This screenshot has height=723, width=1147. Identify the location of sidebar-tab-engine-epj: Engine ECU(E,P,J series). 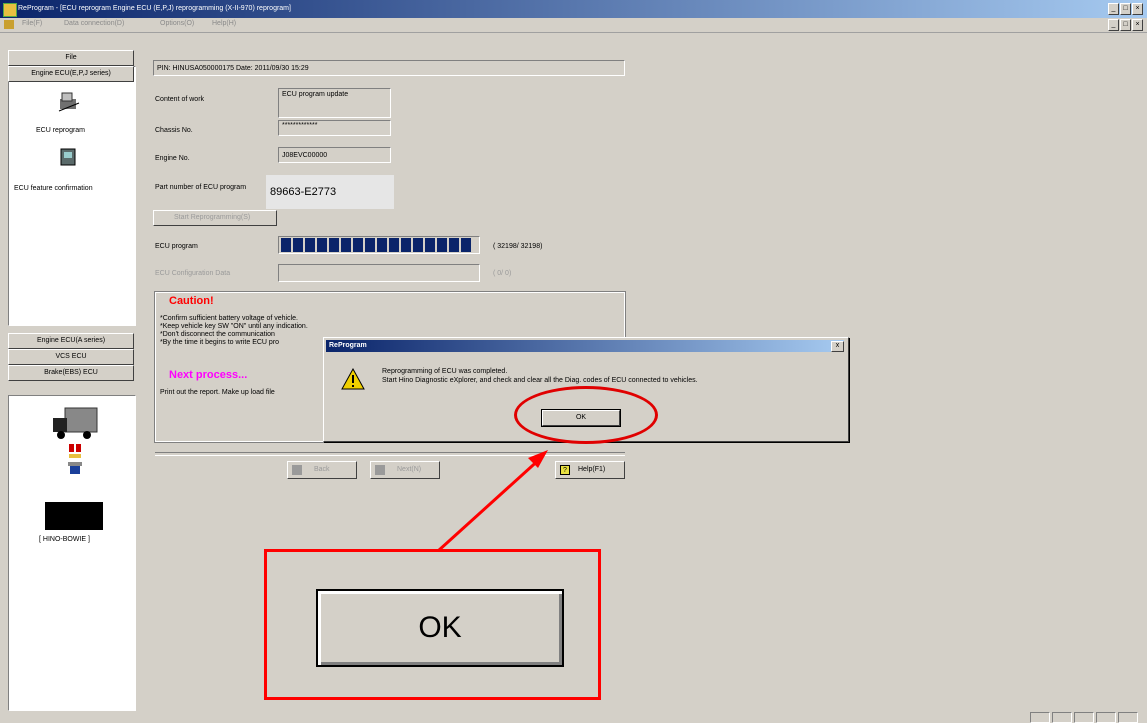
(71, 74).